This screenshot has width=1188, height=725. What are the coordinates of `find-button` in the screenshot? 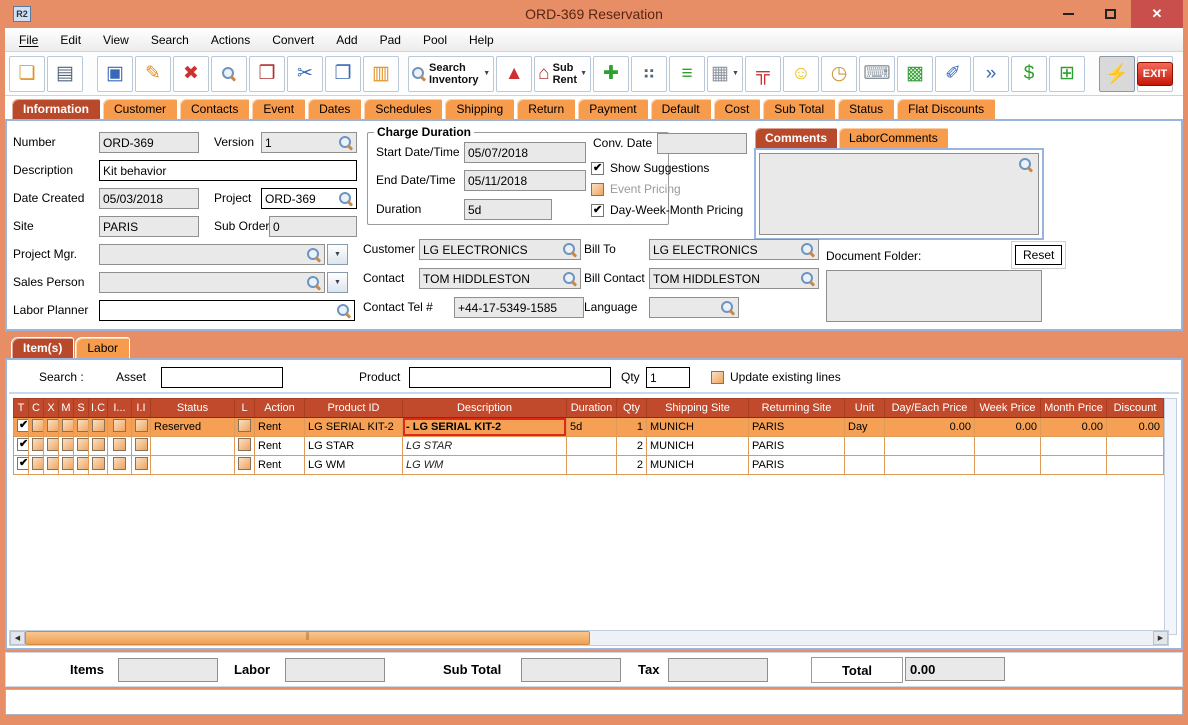 It's located at (229, 73).